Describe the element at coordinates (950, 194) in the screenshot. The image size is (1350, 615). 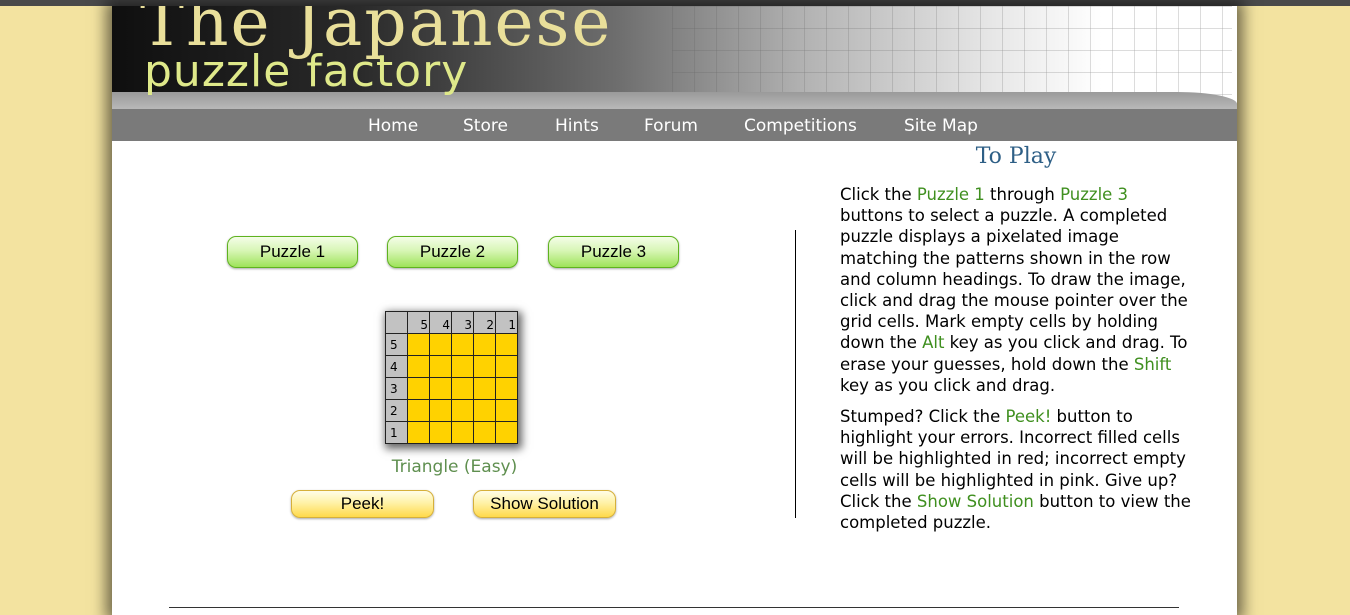
I see `highlight-puzzle-1: Puzzle 1` at that location.